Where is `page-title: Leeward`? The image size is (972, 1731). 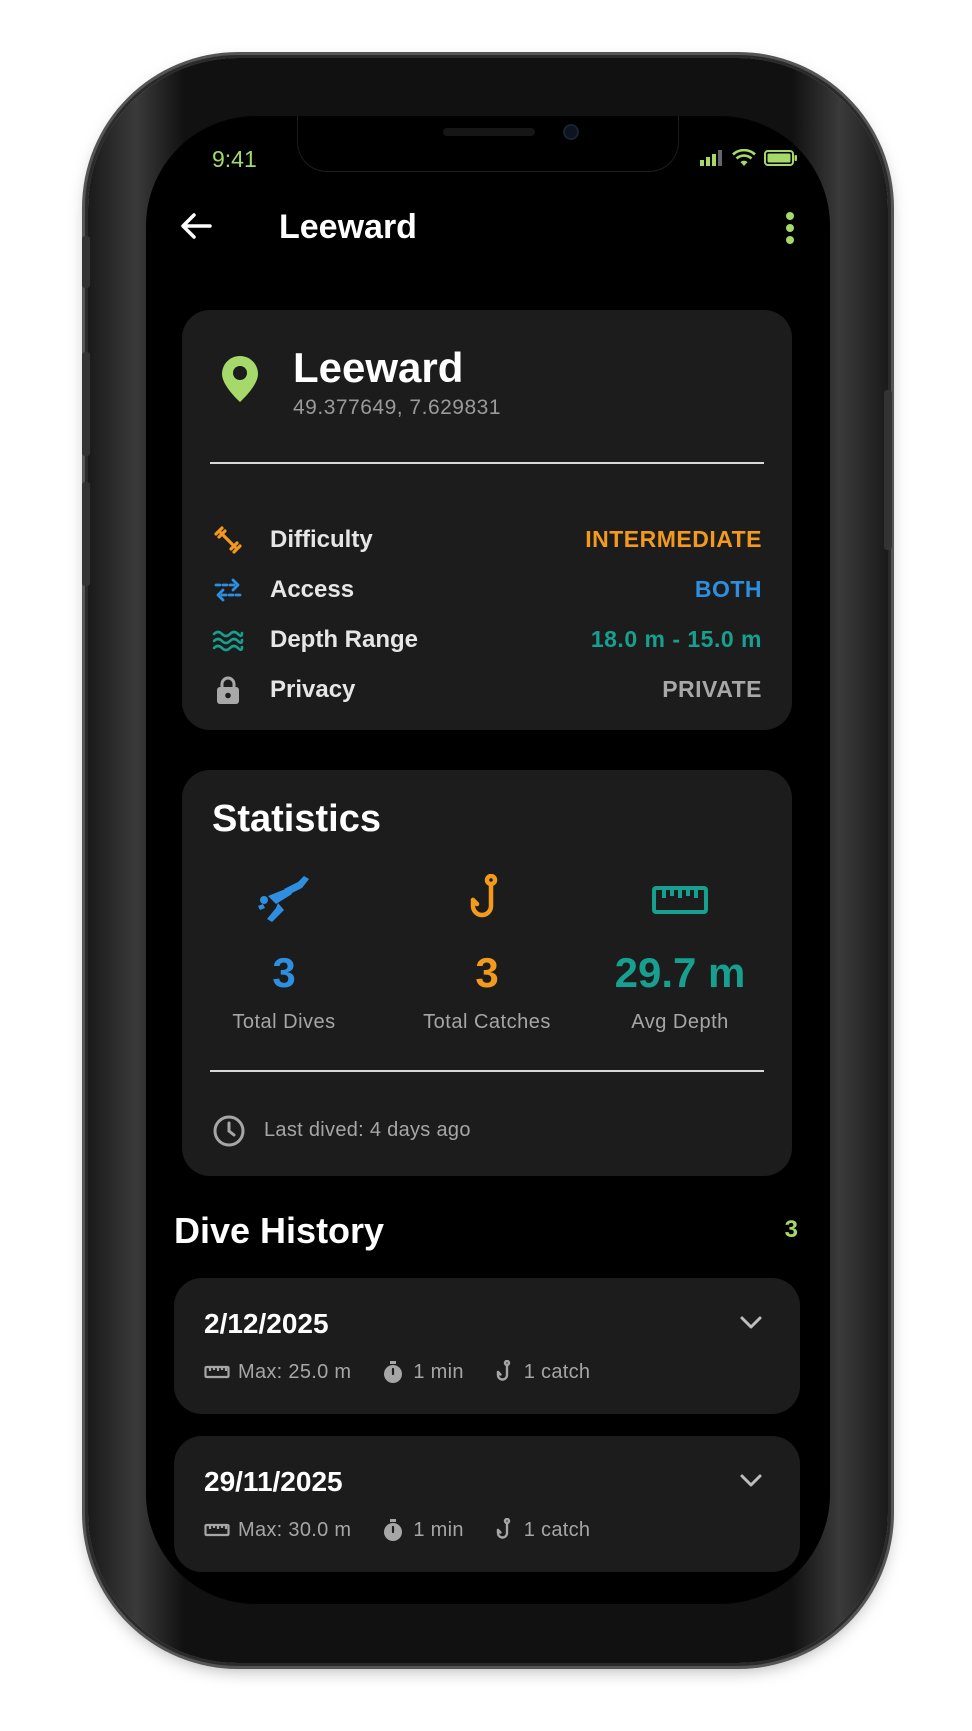 page-title: Leeward is located at coordinates (348, 227).